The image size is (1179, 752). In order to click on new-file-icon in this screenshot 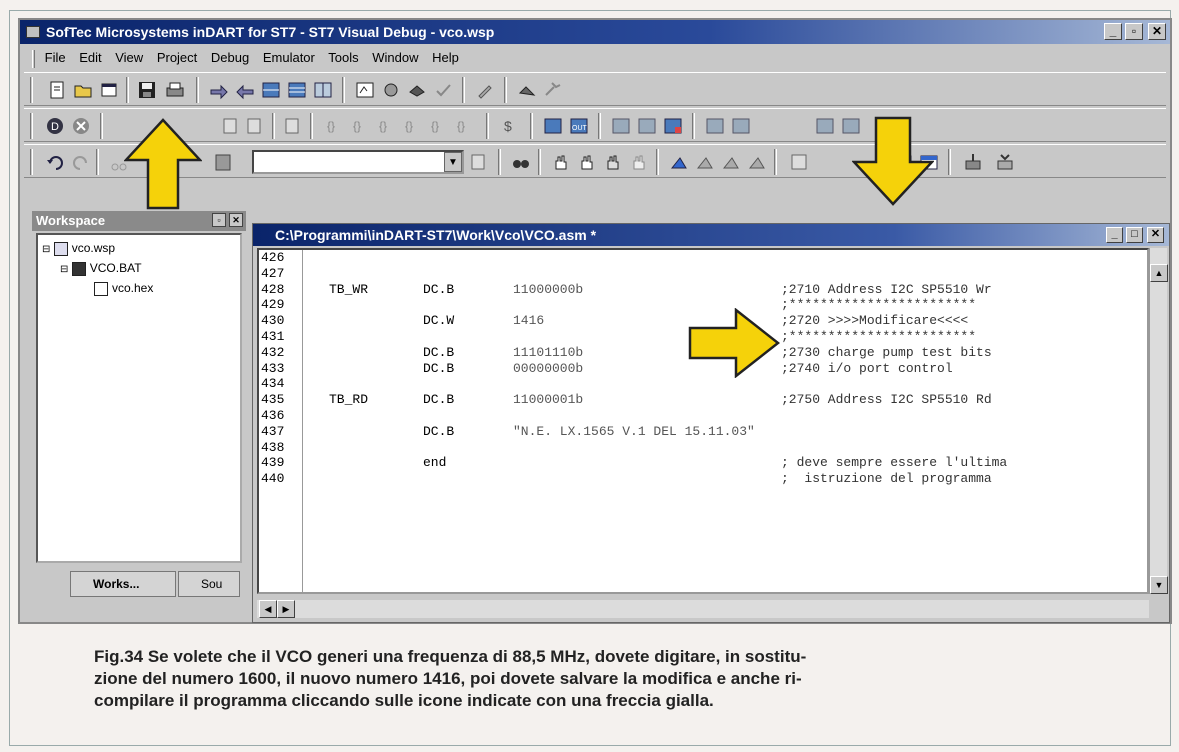, I will do `click(57, 90)`.